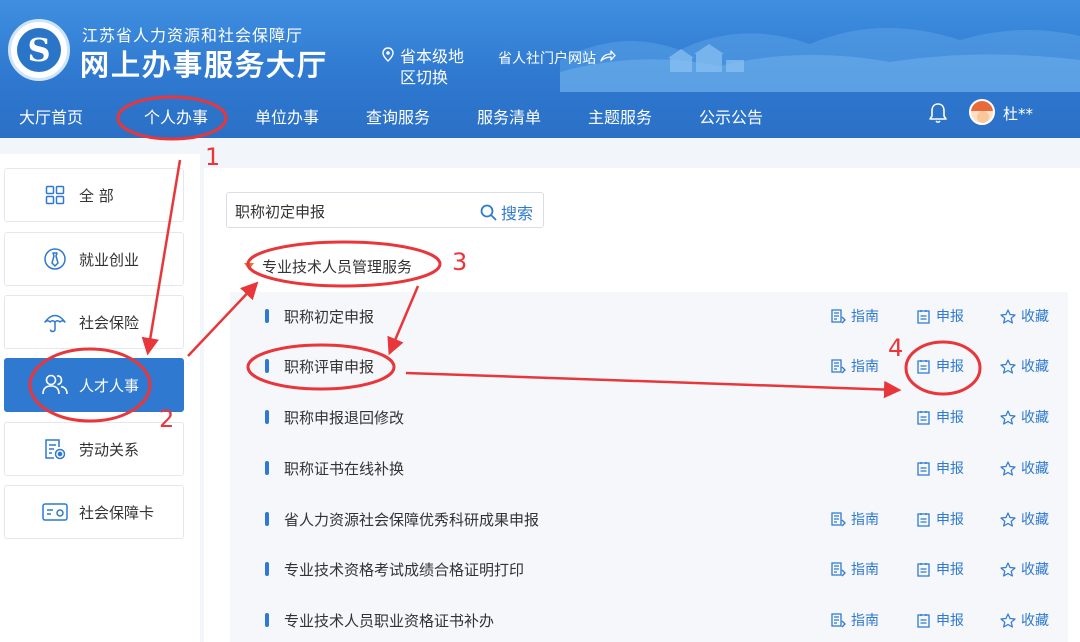 The image size is (1080, 642). I want to click on service-title: 职称初定申报, so click(329, 316).